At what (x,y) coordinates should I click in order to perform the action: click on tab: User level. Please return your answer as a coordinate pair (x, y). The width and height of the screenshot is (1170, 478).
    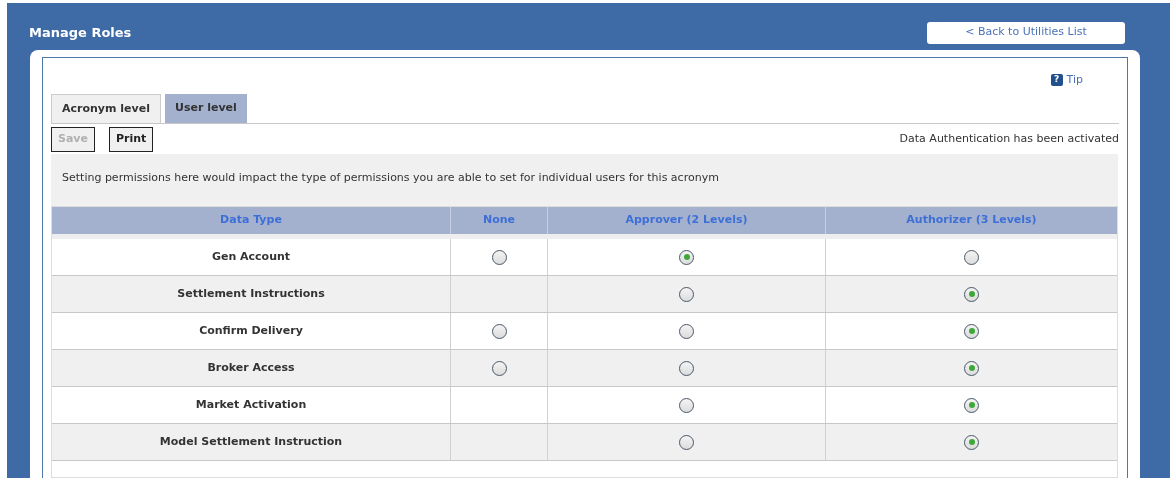
    Looking at the image, I should click on (205, 108).